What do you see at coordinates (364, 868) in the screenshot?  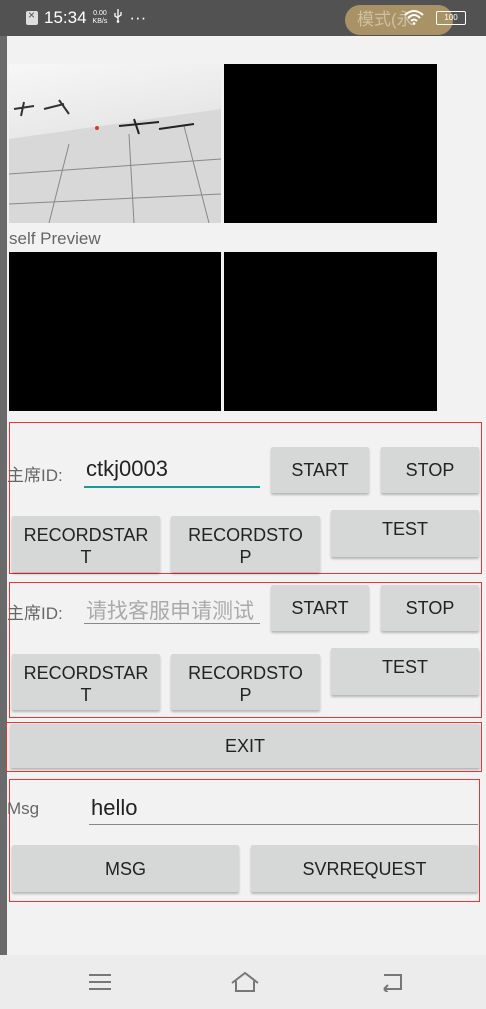 I see `svrrequest-button: SVRREQUEST` at bounding box center [364, 868].